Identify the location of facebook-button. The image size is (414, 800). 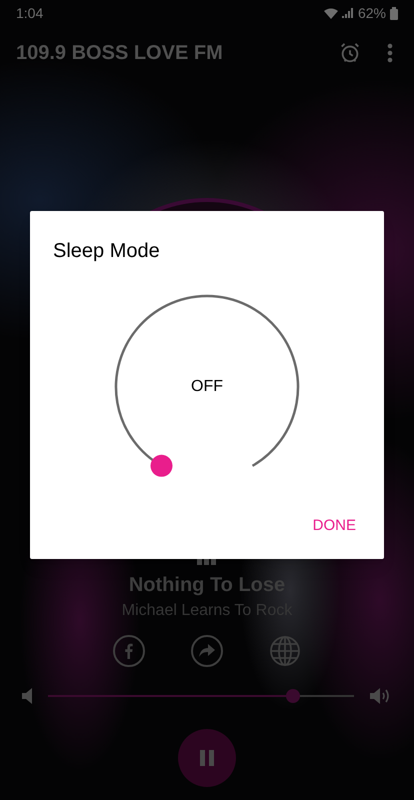
(129, 651).